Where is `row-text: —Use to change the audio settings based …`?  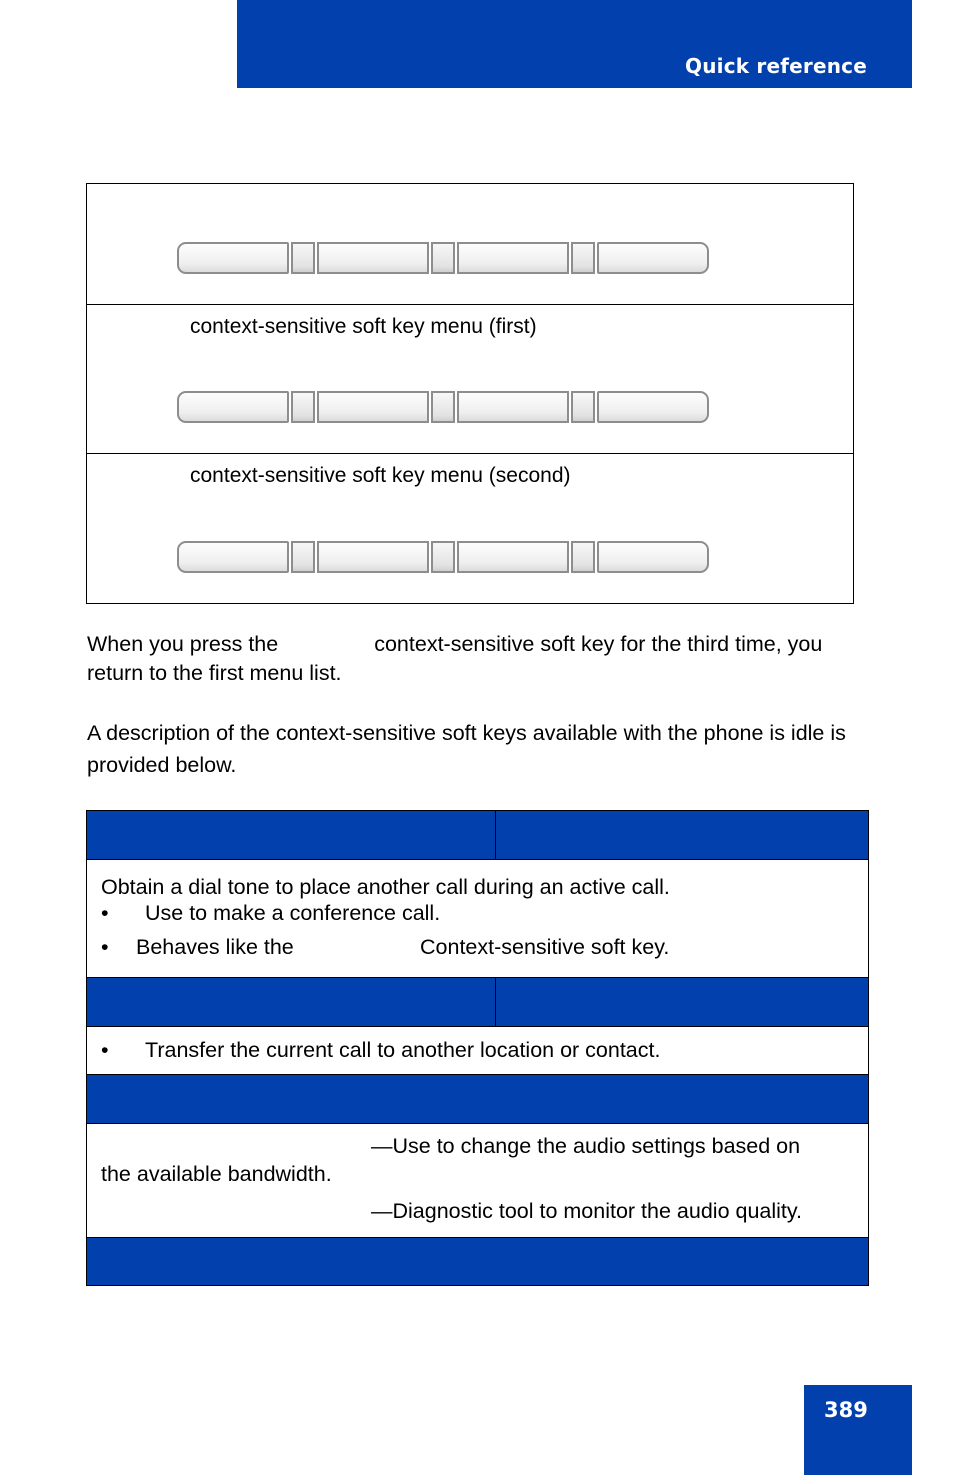
row-text: —Use to change the audio settings based … is located at coordinates (586, 1146).